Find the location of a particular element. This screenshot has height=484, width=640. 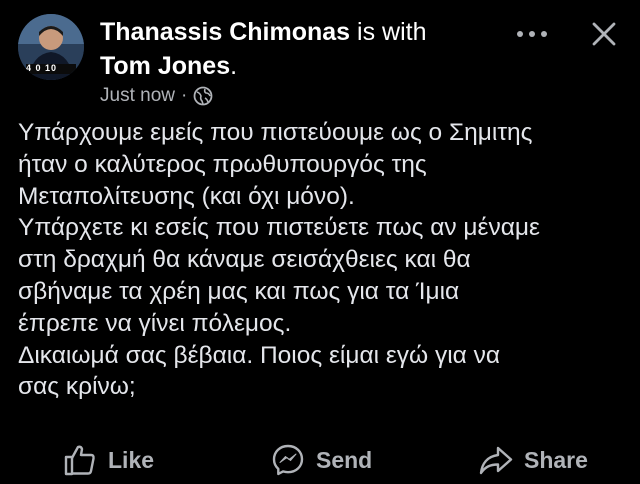

share-arrow-icon is located at coordinates (496, 460).